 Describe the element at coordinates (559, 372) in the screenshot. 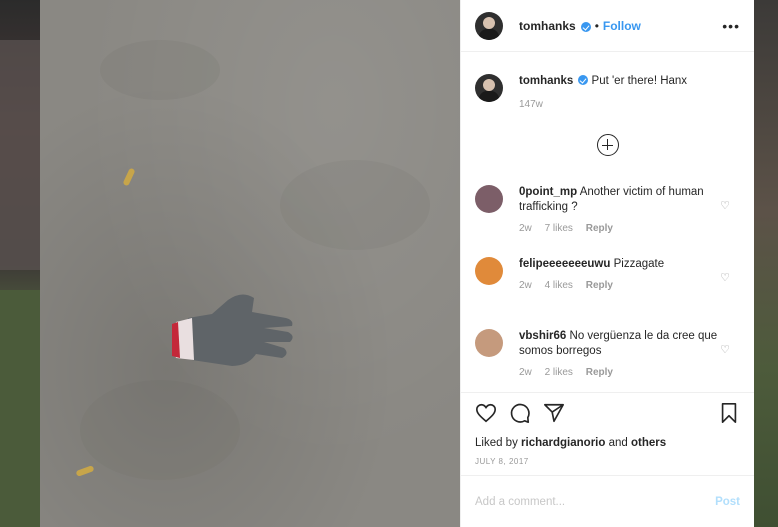

I see `comment-likes: 2 likes` at that location.